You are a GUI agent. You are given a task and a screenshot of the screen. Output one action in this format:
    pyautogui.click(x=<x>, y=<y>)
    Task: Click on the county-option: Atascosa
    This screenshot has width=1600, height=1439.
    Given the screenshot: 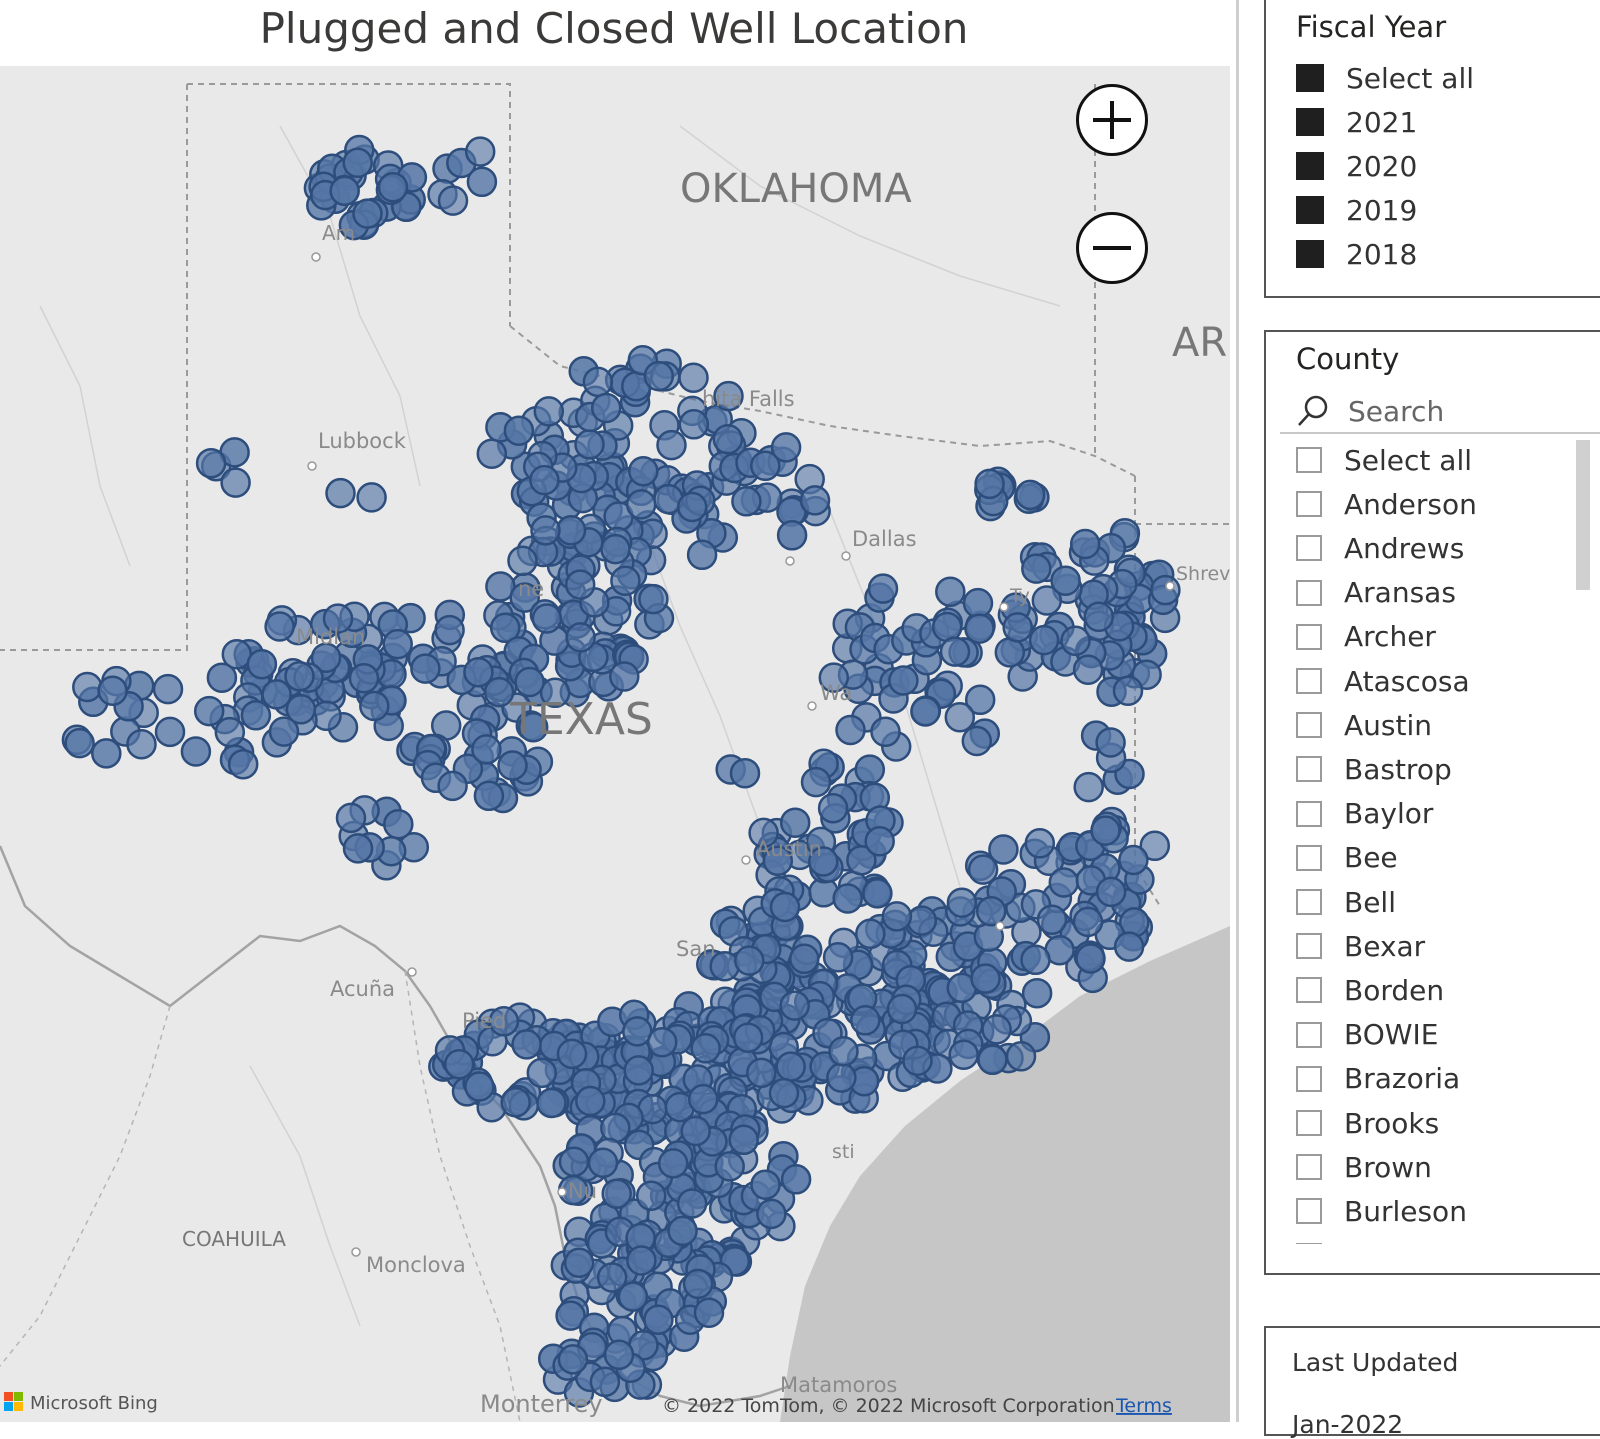 What is the action you would take?
    pyautogui.click(x=1383, y=681)
    